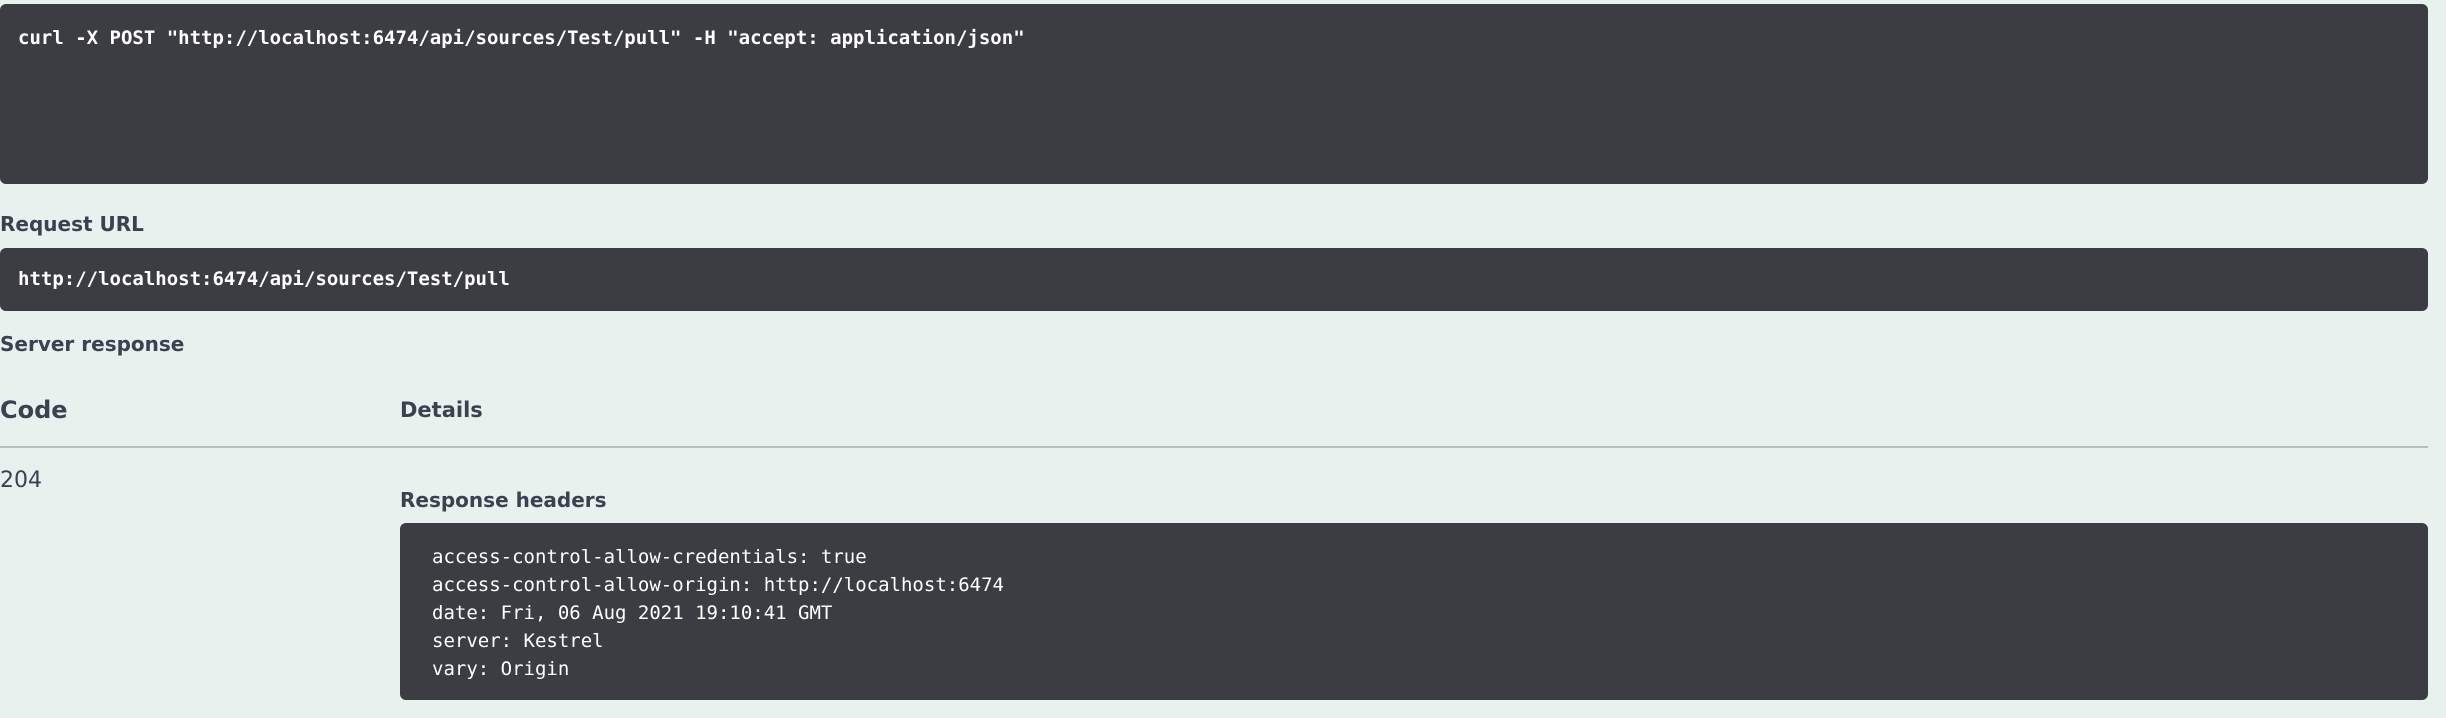 The height and width of the screenshot is (718, 2446). I want to click on response-status-code: 204, so click(21, 480).